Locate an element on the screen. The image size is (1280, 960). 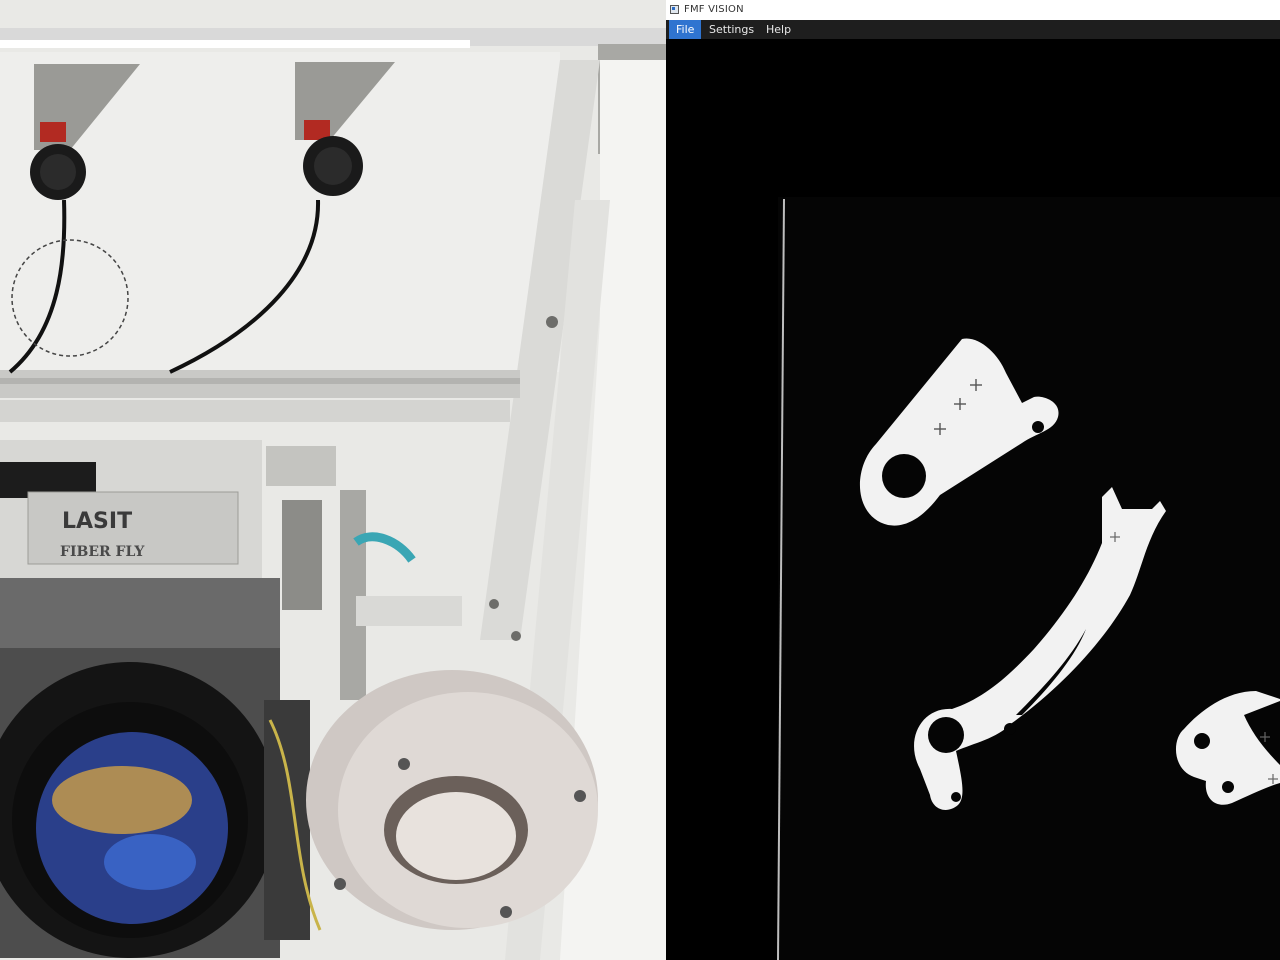
menu-help: Help is located at coordinates (778, 29).